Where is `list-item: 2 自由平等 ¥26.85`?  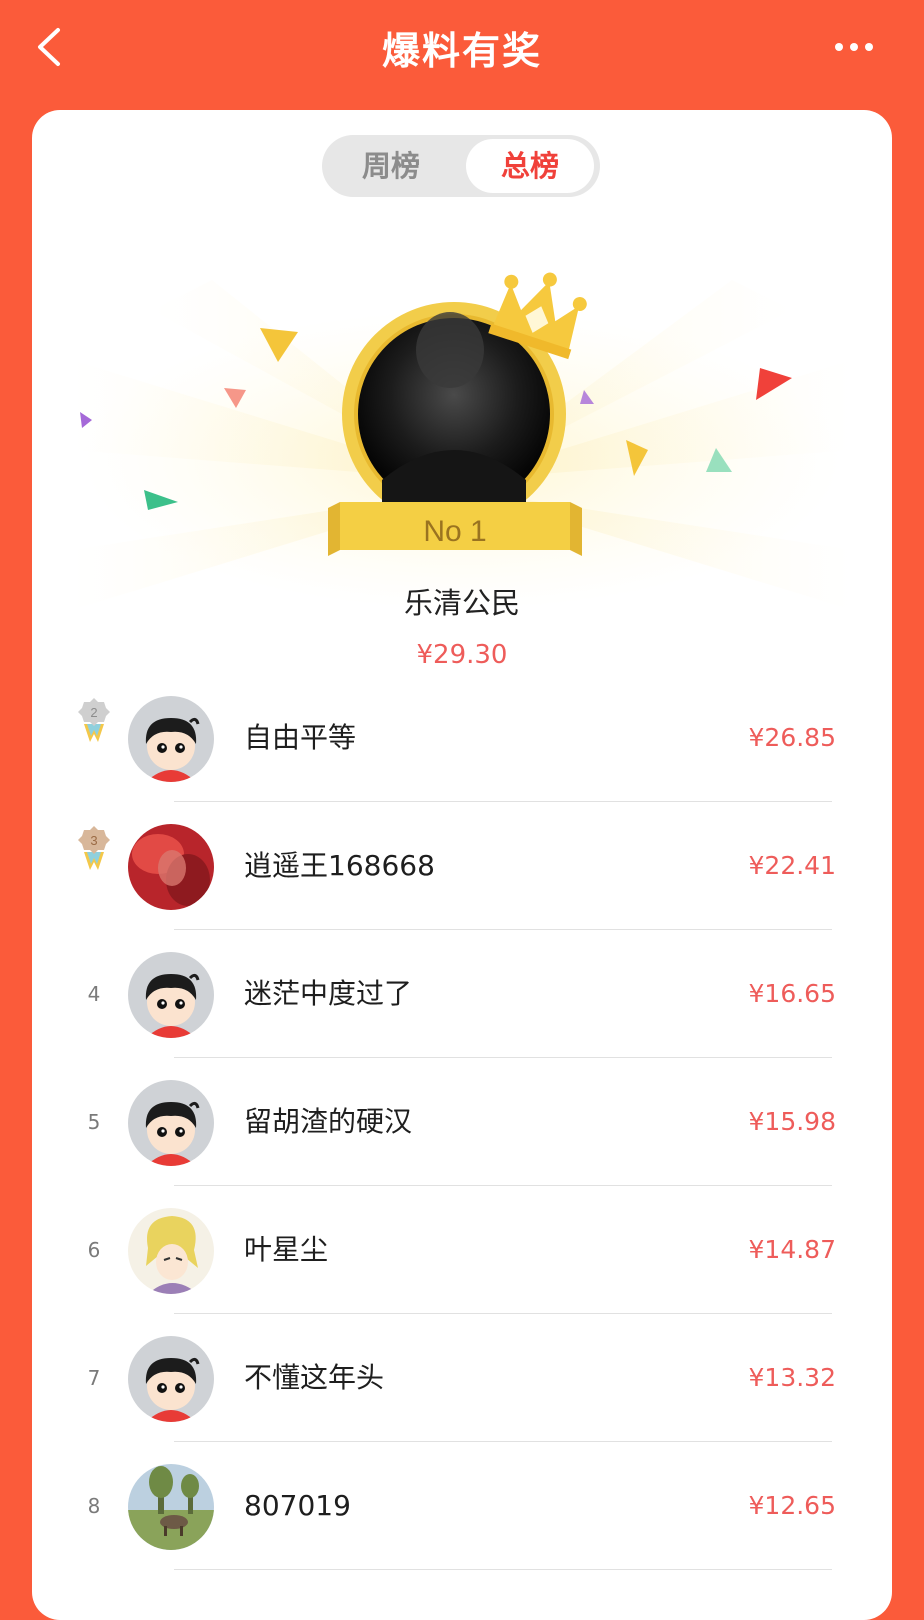
list-item: 2 自由平等 ¥26.85 is located at coordinates (462, 738).